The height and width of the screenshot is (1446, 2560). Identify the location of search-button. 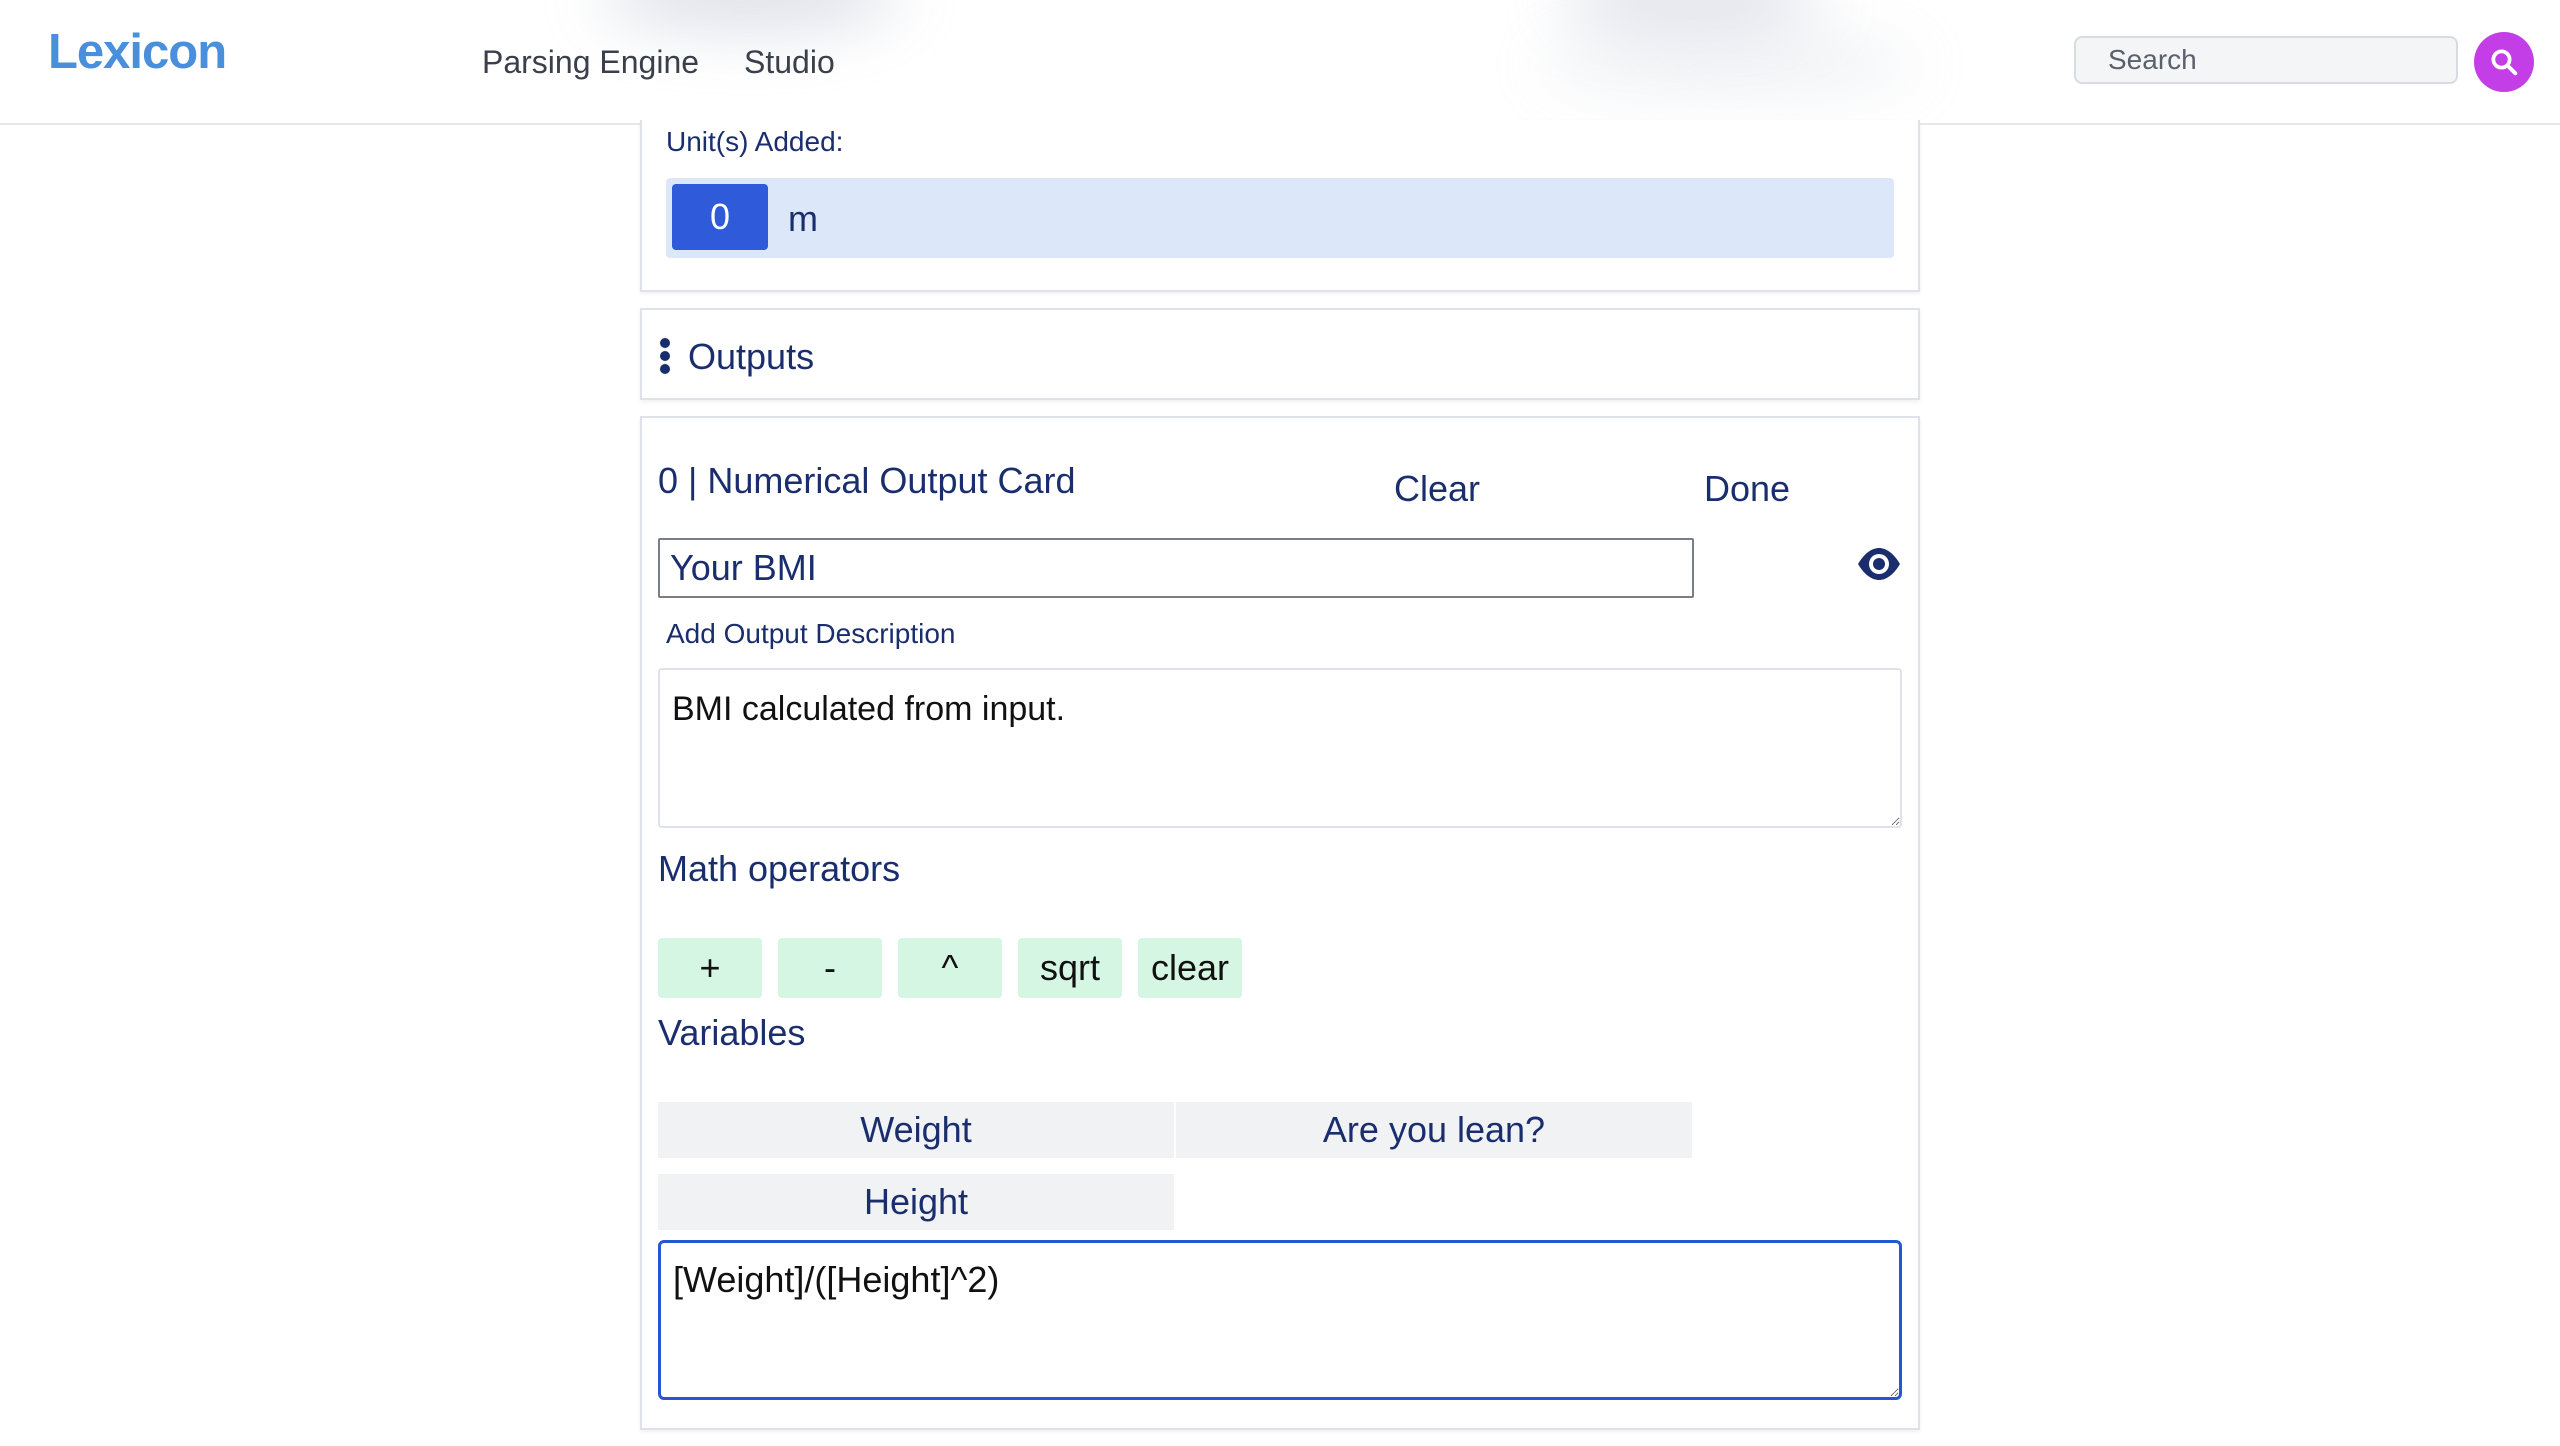
(2504, 62).